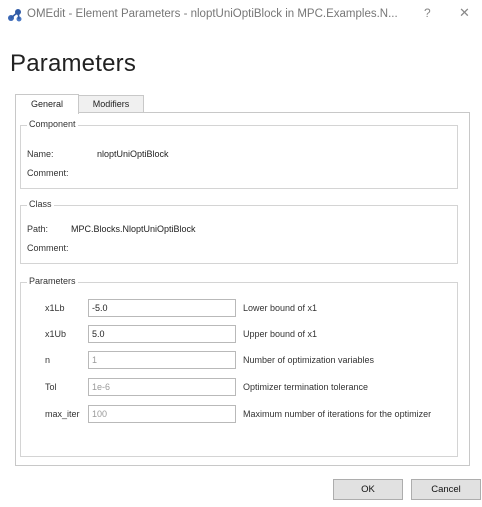 The image size is (482, 507). I want to click on omedit-app-icon, so click(15, 15).